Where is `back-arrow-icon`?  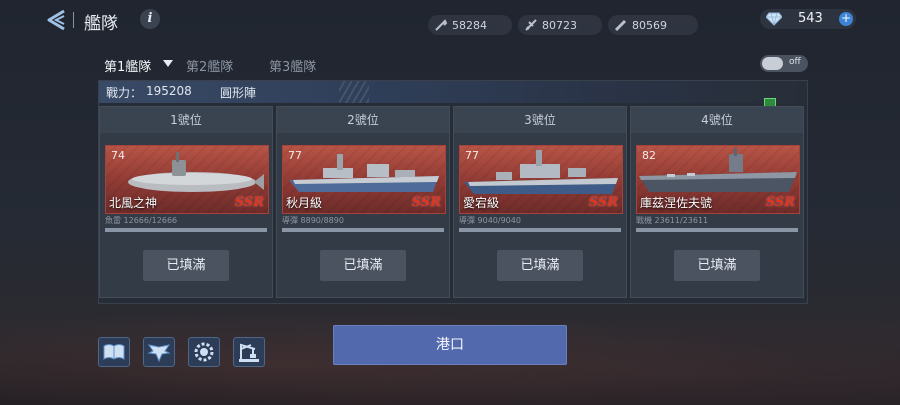
back-arrow-icon is located at coordinates (56, 20).